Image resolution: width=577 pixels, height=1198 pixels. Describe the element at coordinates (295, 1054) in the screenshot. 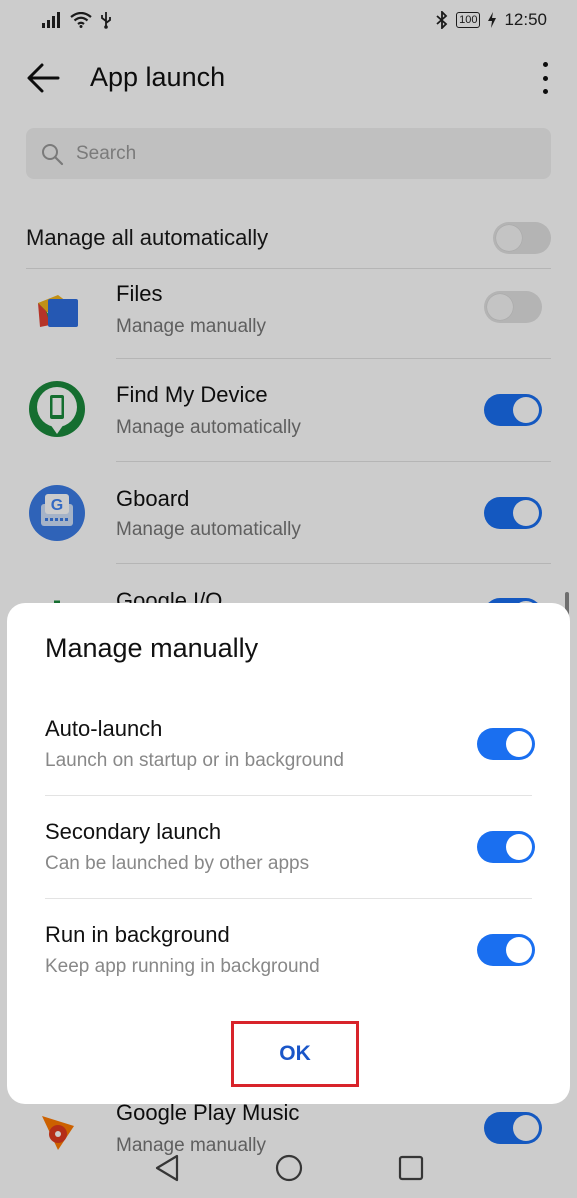

I see `ok-button: OK` at that location.